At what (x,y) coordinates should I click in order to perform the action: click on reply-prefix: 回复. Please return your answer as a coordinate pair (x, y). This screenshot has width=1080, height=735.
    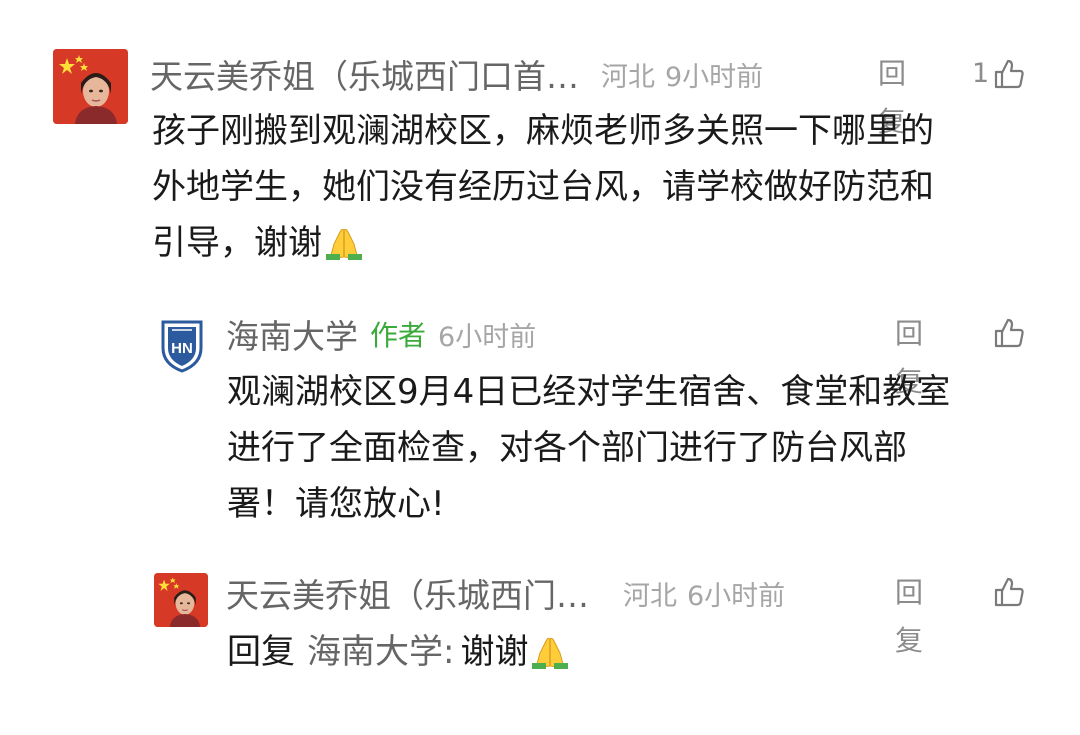
    Looking at the image, I should click on (261, 652).